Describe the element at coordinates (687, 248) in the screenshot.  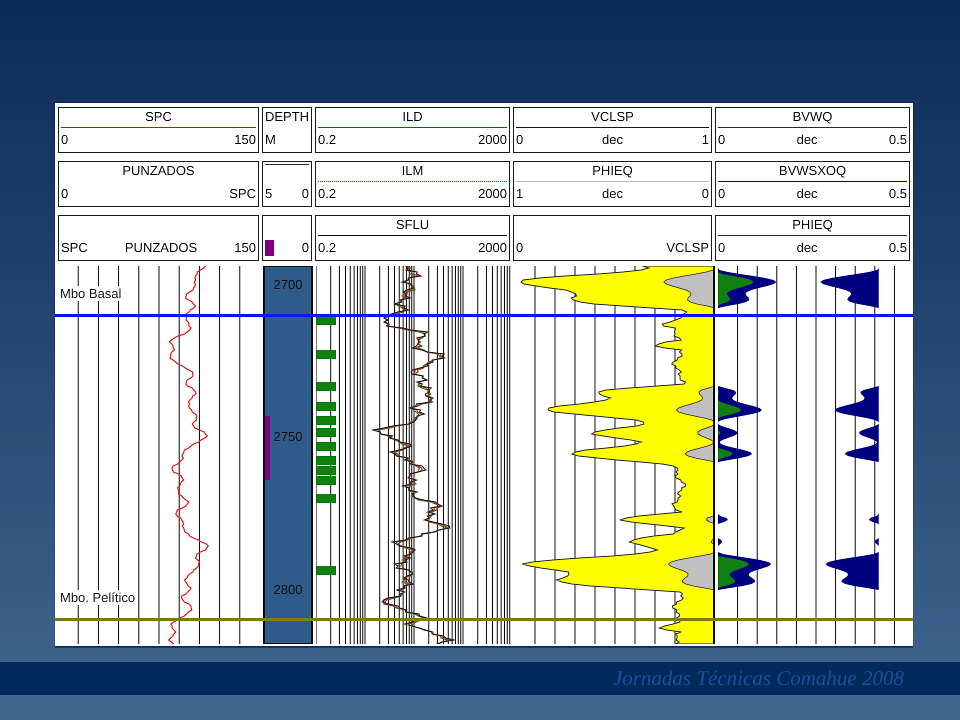
I see `scale-label: VCLSP` at that location.